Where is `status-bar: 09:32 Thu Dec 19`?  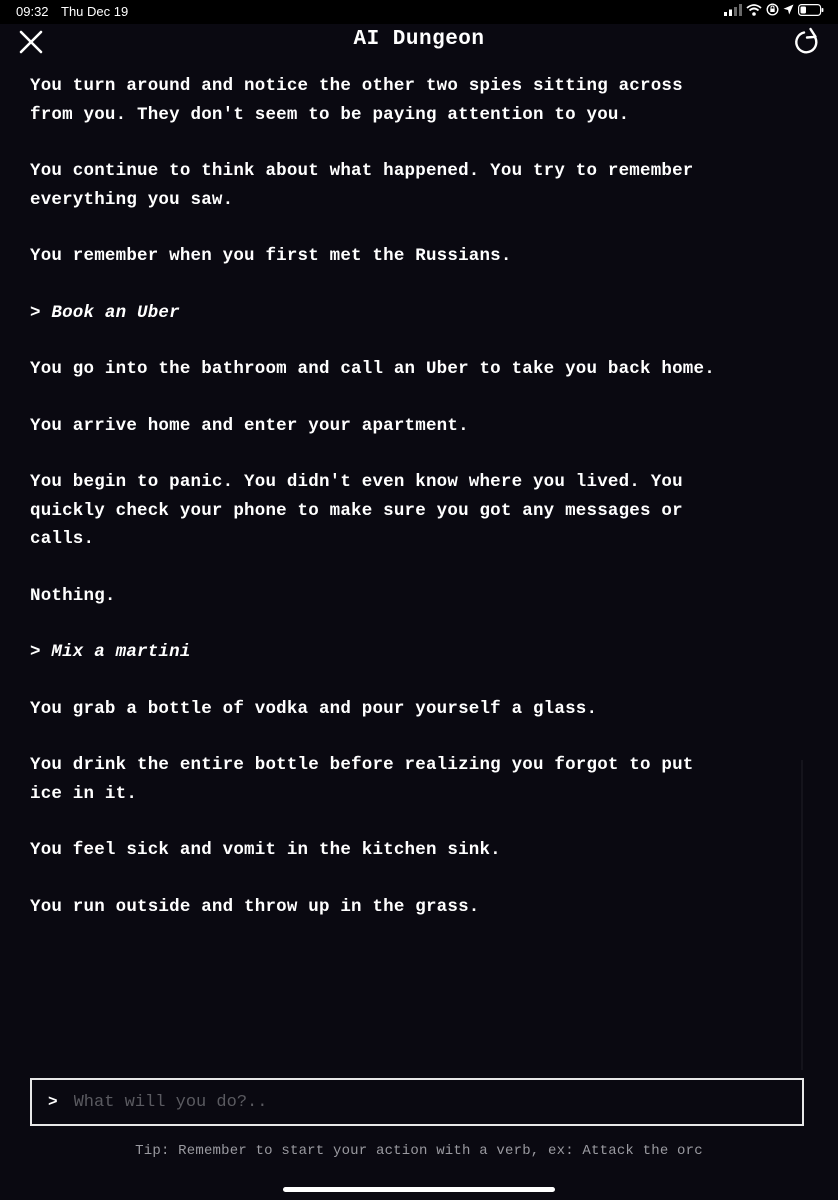 status-bar: 09:32 Thu Dec 19 is located at coordinates (419, 12).